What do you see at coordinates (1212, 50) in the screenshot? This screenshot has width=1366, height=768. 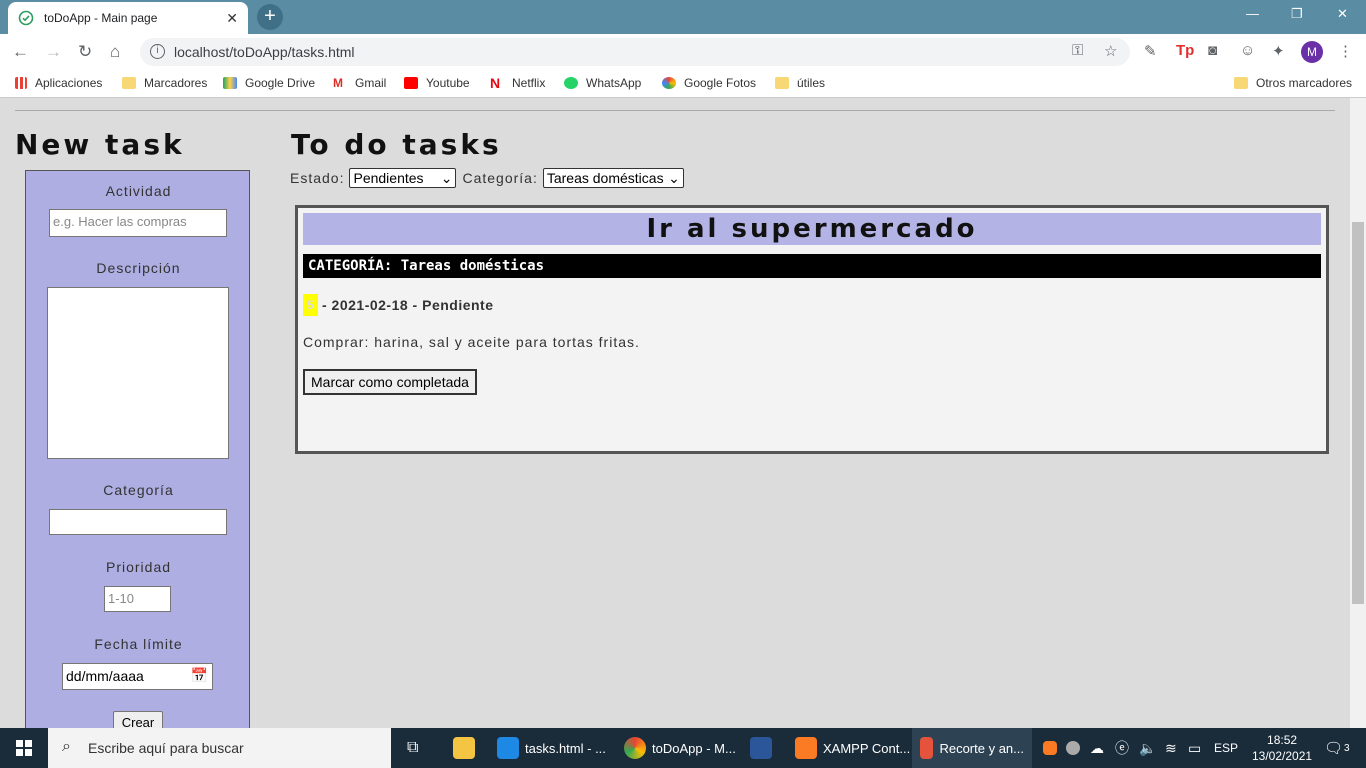 I see `pocket-icon: ◙` at bounding box center [1212, 50].